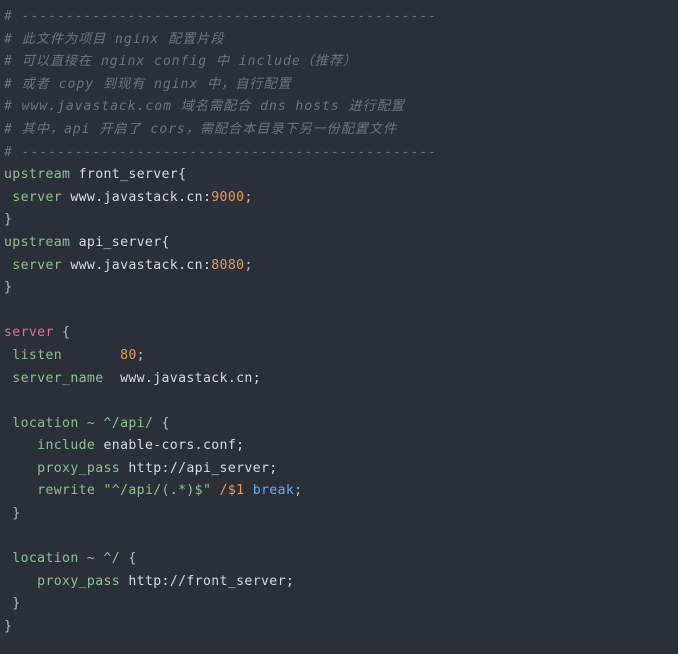  What do you see at coordinates (204, 107) in the screenshot?
I see `code-token: # www.javastack.com 域名需配合 dns hosts 进行配置` at bounding box center [204, 107].